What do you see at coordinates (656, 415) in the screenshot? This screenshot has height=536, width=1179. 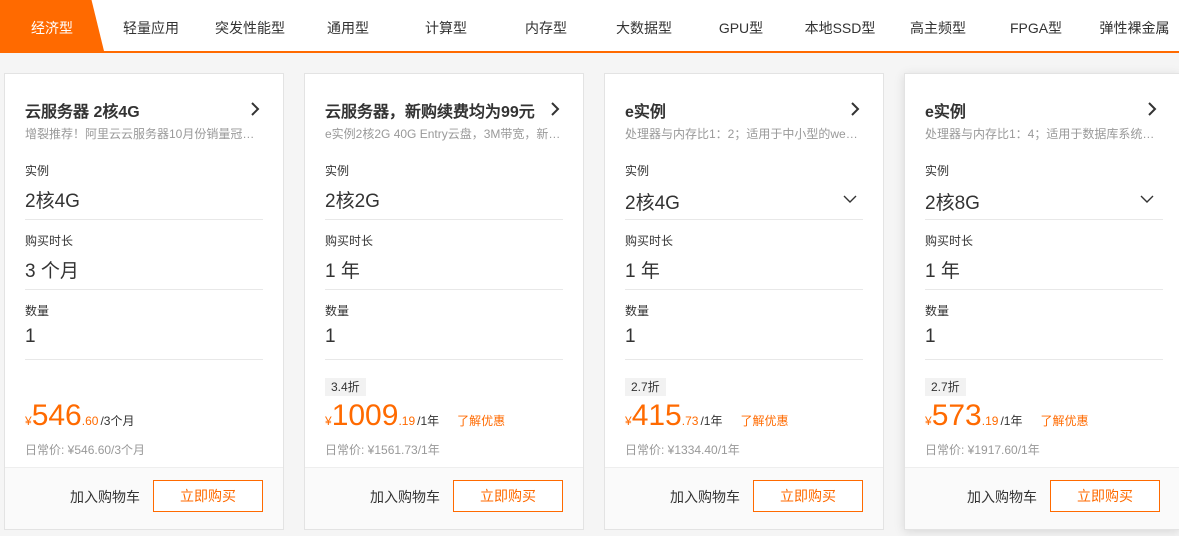 I see `price-integer: 415` at bounding box center [656, 415].